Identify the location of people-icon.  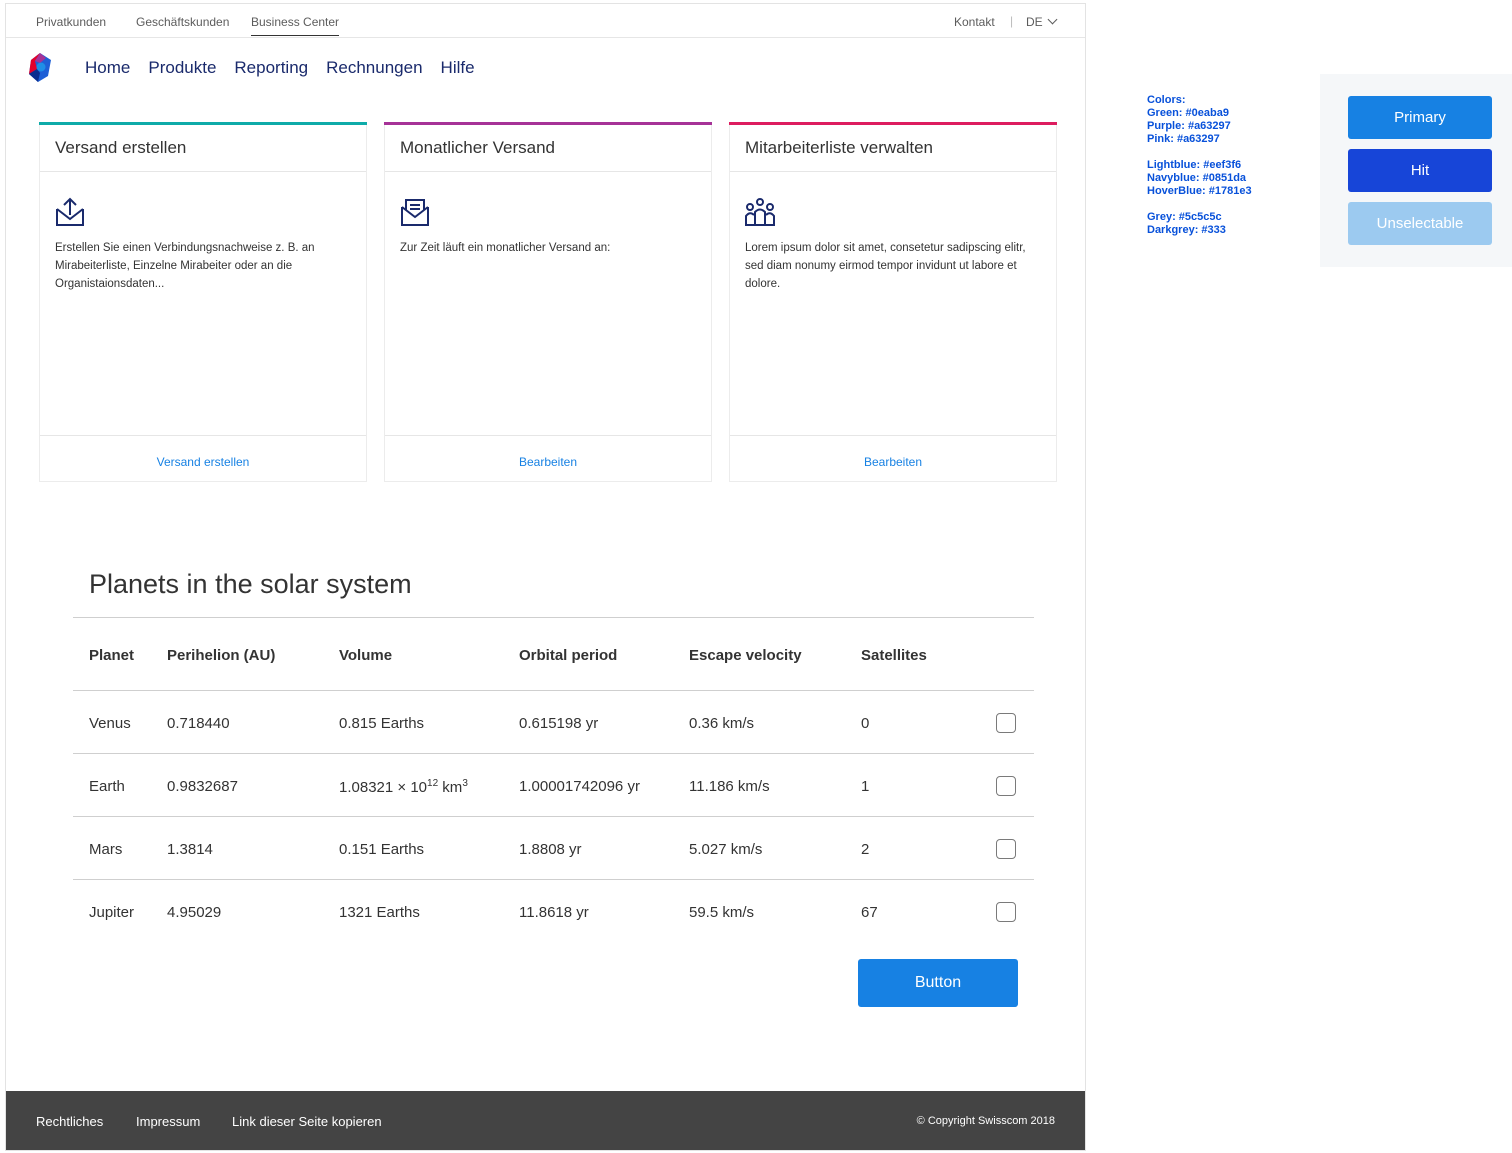
(760, 212).